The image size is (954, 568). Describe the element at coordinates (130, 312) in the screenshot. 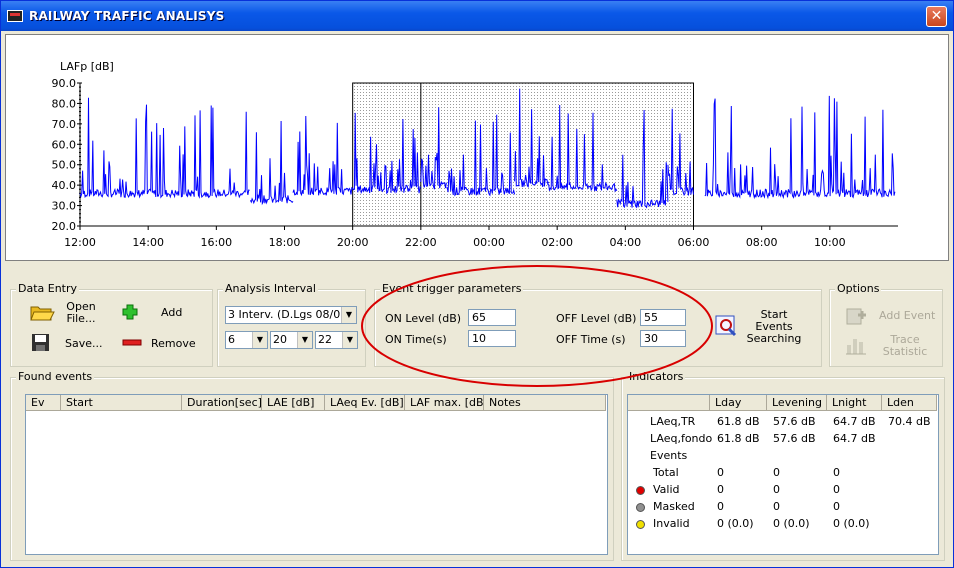

I see `add-icon` at that location.